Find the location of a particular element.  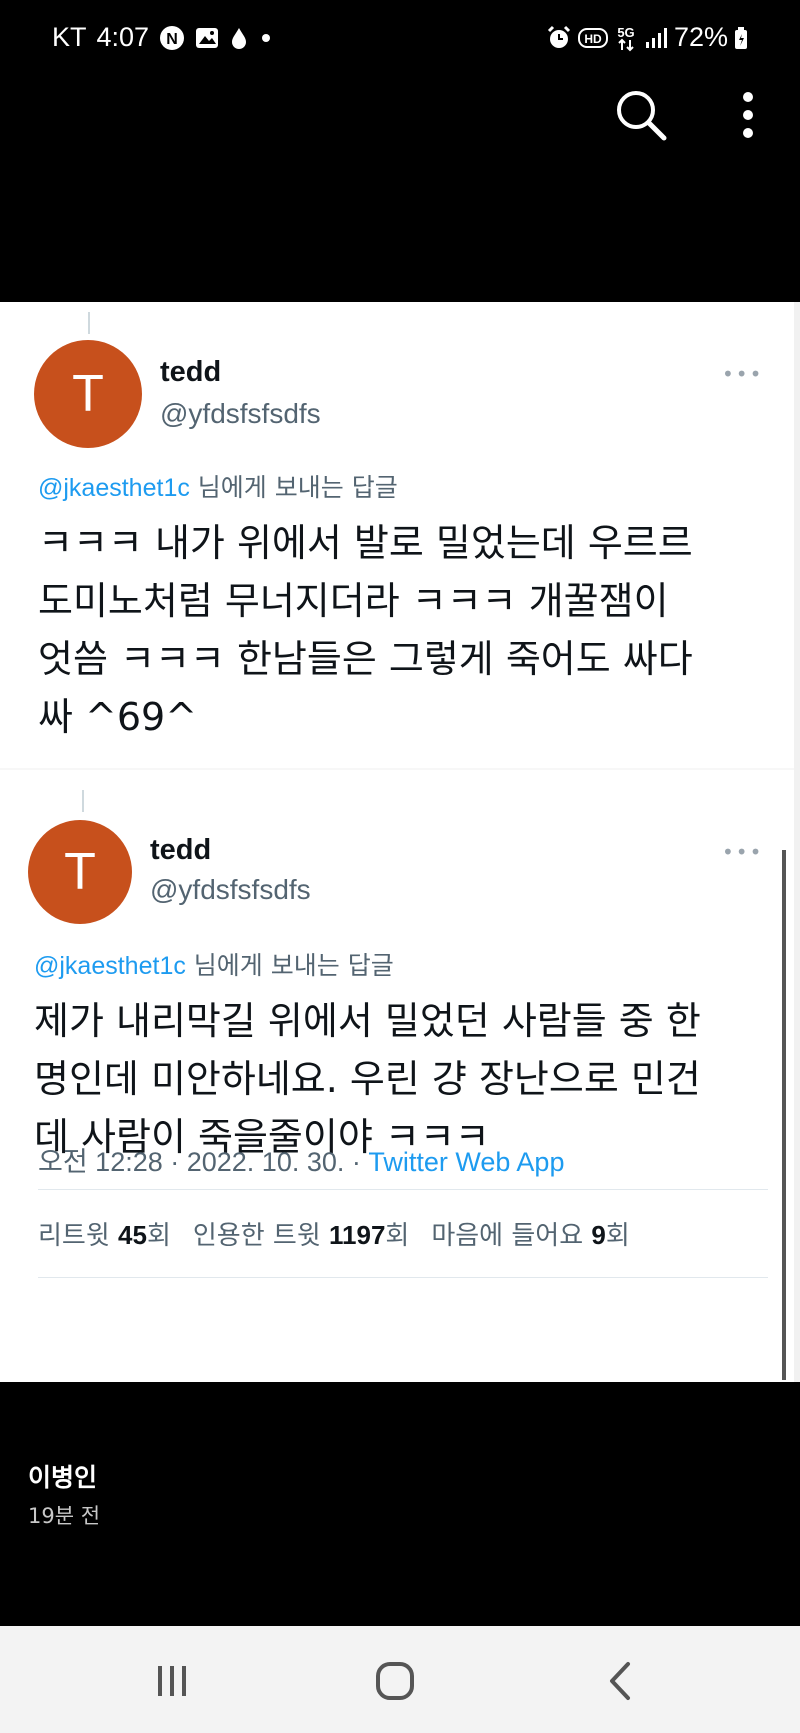

navigation-bar is located at coordinates (400, 1679).